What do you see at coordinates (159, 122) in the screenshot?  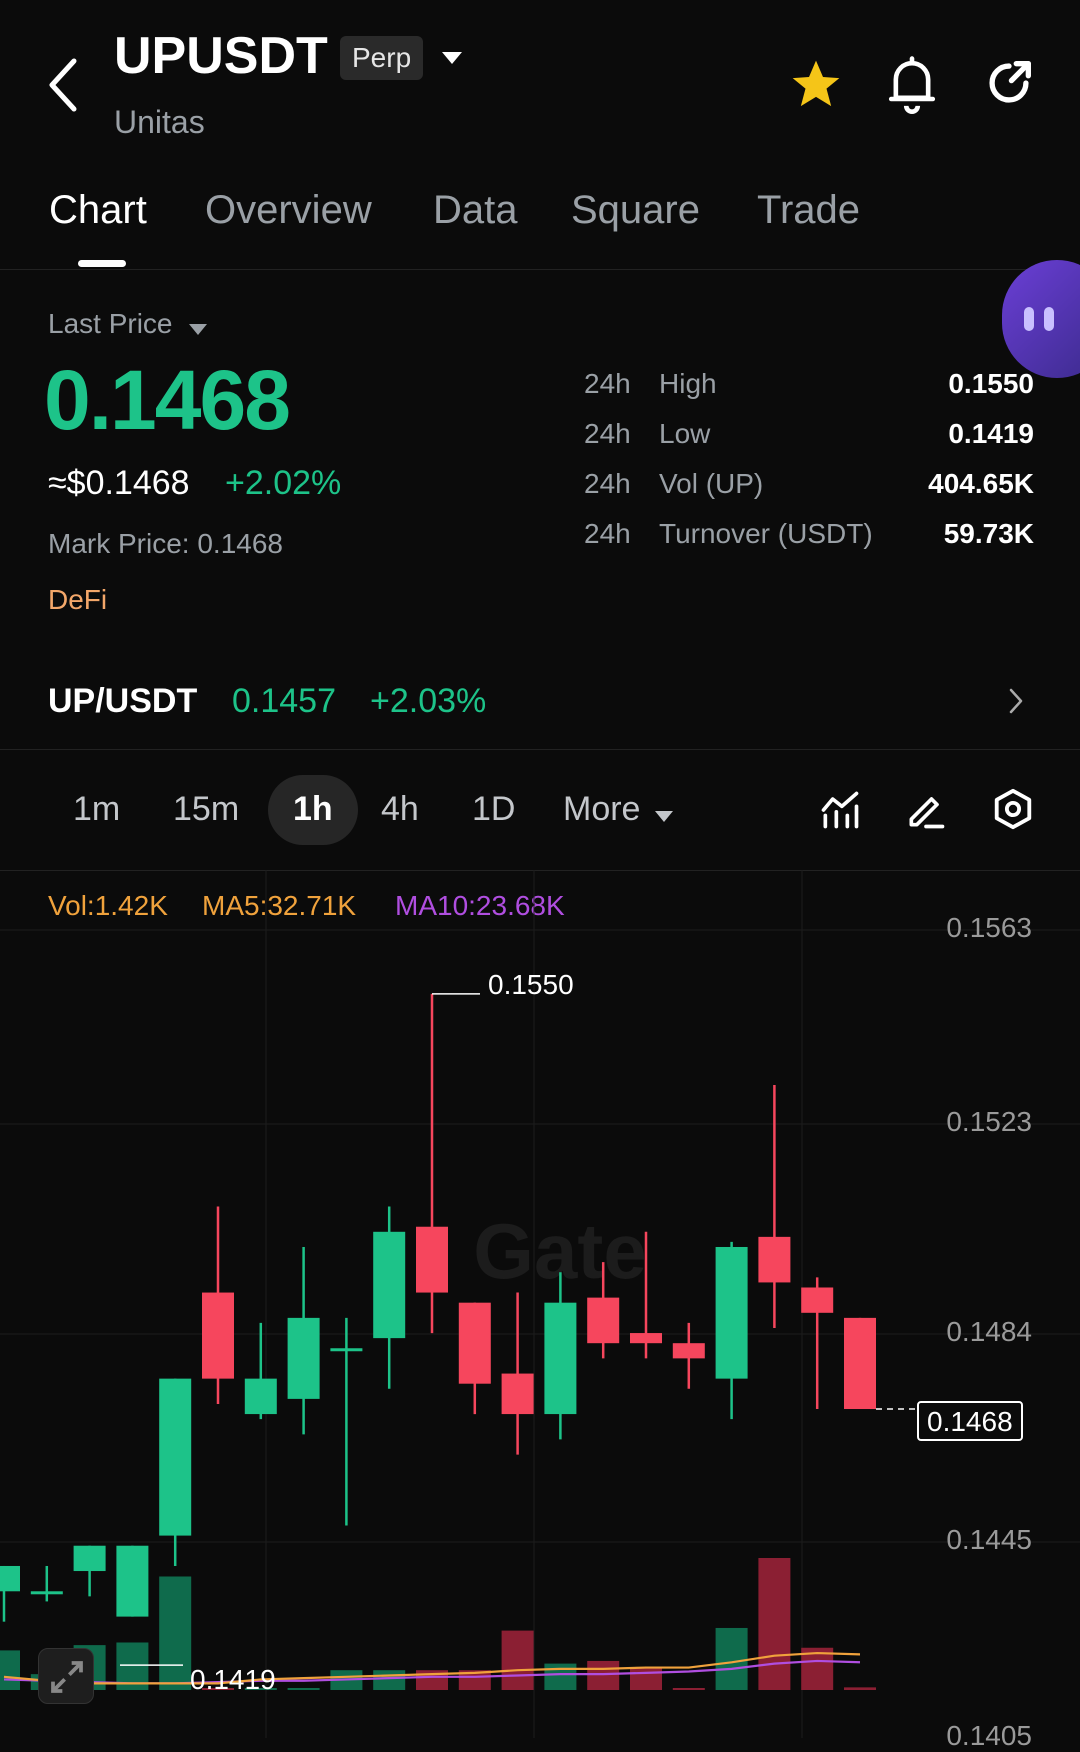 I see `symbol-subtitle: Unitas` at bounding box center [159, 122].